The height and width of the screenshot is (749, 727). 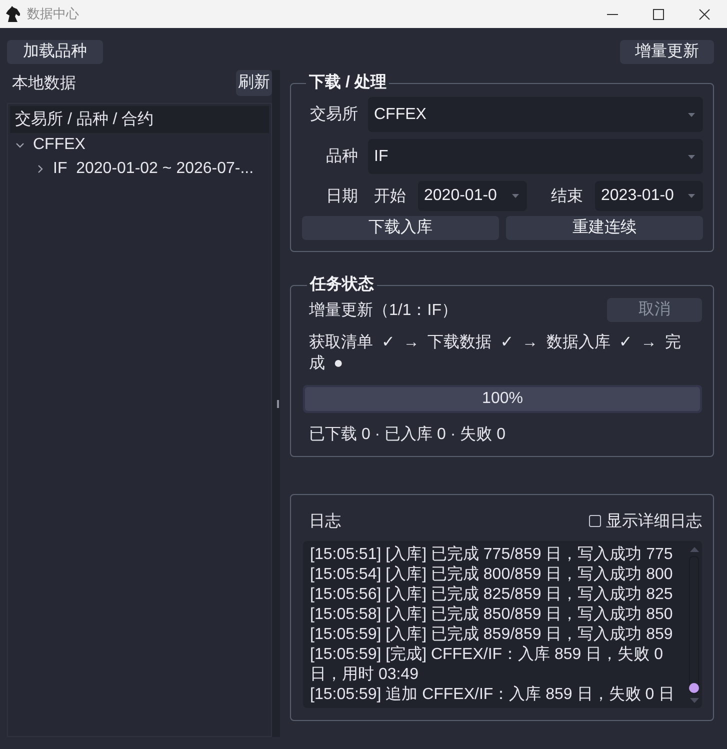 I want to click on log-line: [15:05:51] [入库] 已完成 775/859 日，写入成功 775, so click(x=492, y=555).